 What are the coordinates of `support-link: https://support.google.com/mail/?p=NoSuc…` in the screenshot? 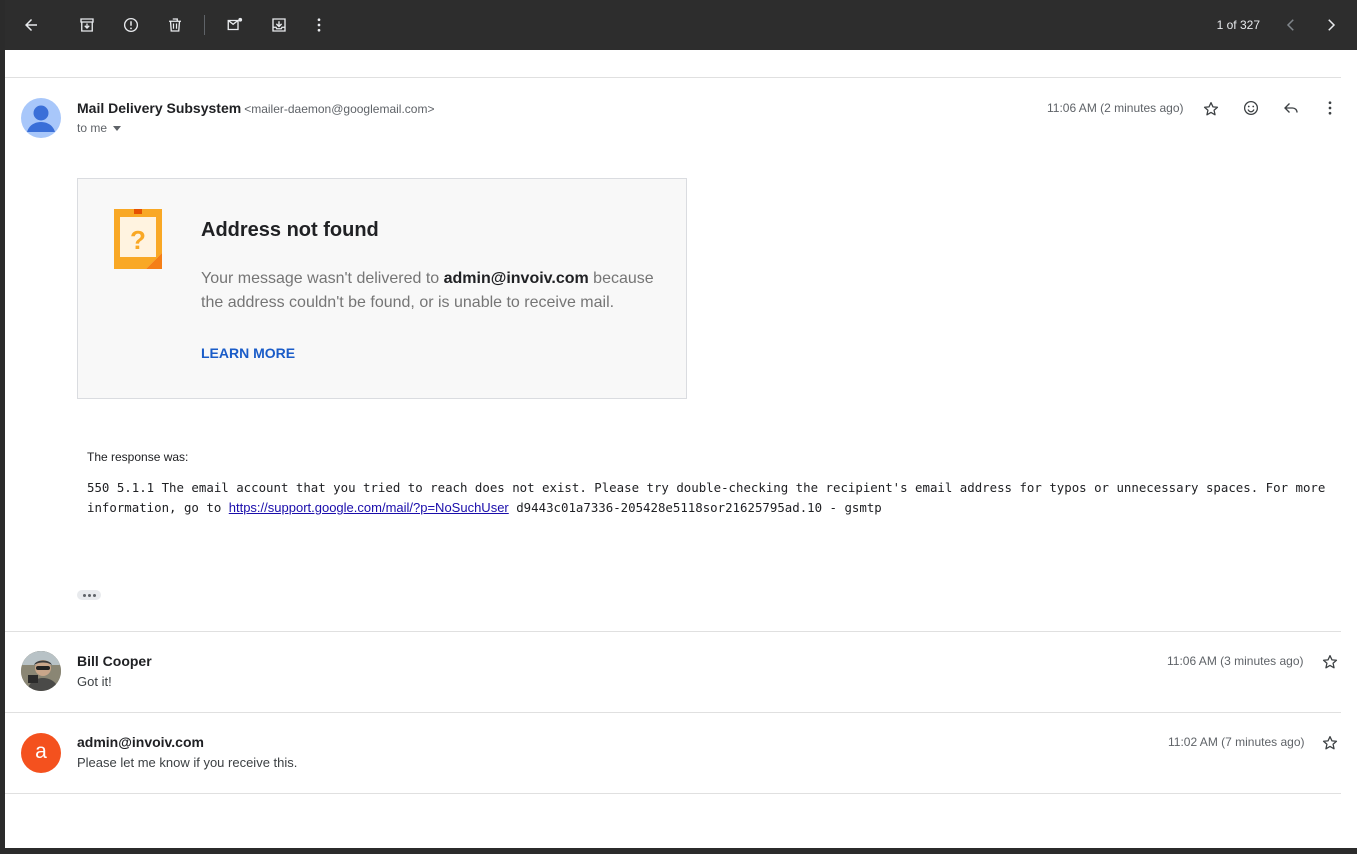 It's located at (369, 507).